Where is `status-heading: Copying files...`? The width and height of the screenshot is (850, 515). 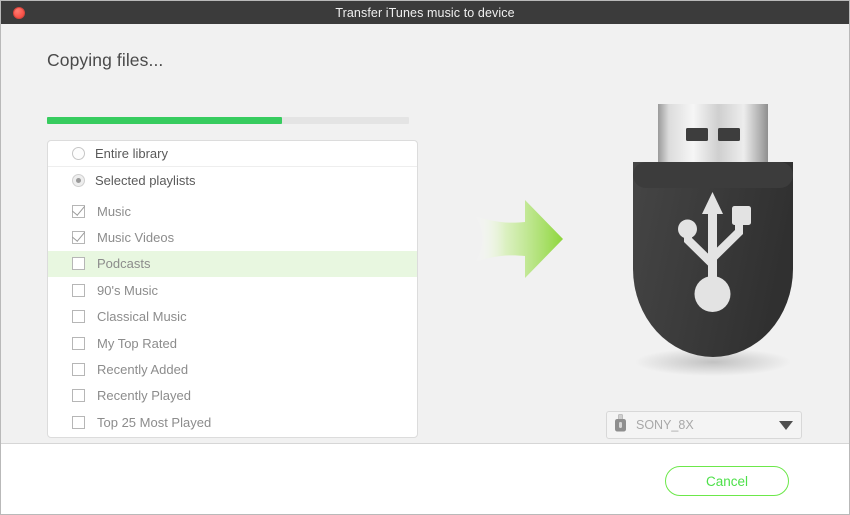
status-heading: Copying files... is located at coordinates (105, 60).